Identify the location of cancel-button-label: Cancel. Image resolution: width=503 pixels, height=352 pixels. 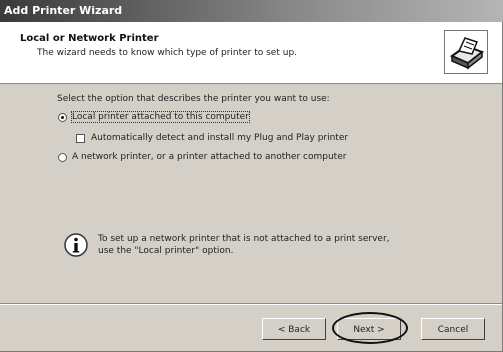
(453, 330).